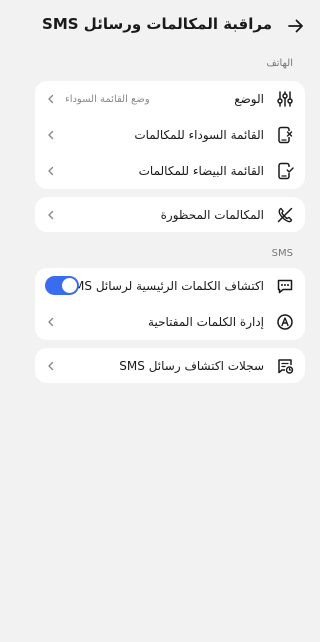 Image resolution: width=320 pixels, height=642 pixels. I want to click on sms-detection-logs-row: سجلات اكتشاف رسائل SMS, so click(170, 366).